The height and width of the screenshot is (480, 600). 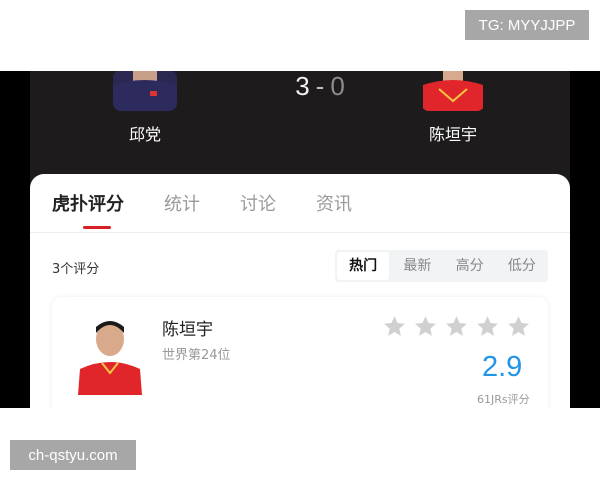 What do you see at coordinates (417, 266) in the screenshot?
I see `sort-latest-button: 最新` at bounding box center [417, 266].